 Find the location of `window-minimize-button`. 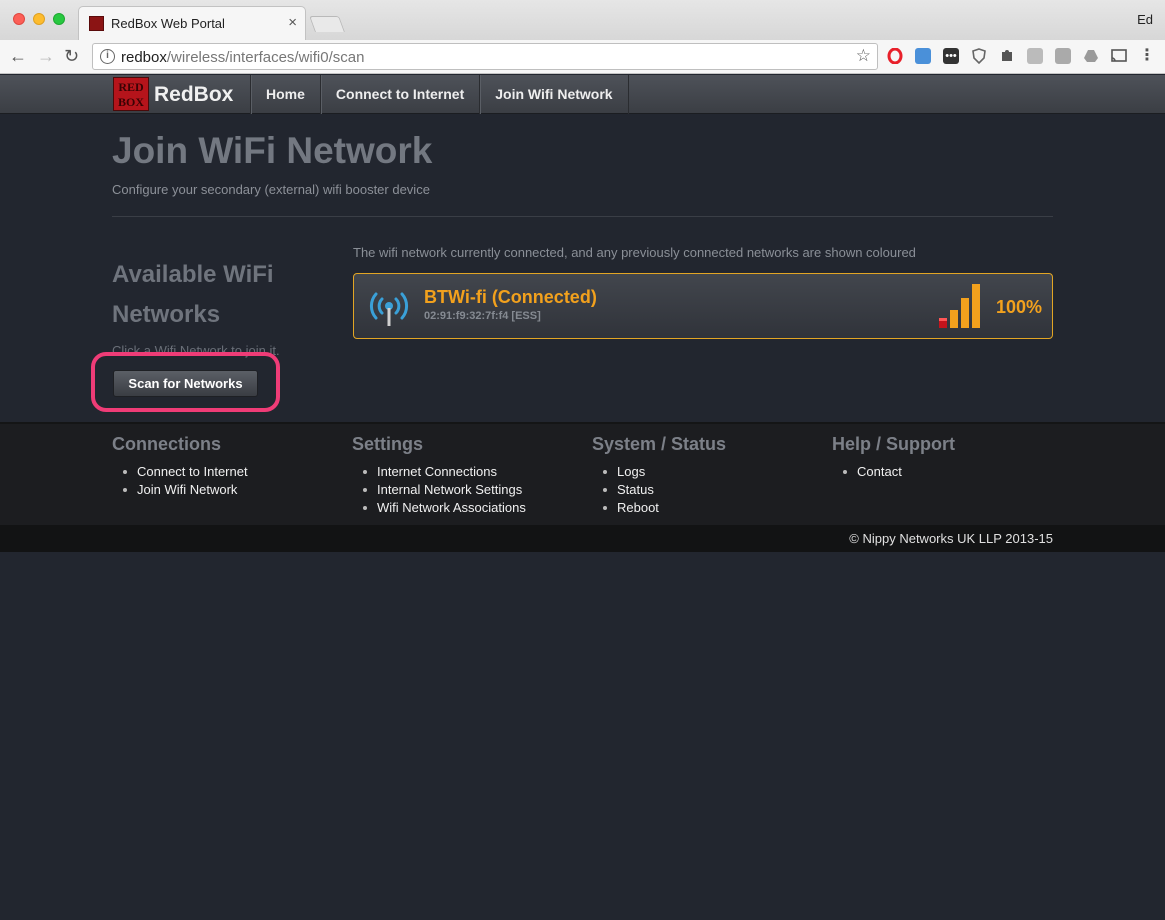

window-minimize-button is located at coordinates (39, 19).